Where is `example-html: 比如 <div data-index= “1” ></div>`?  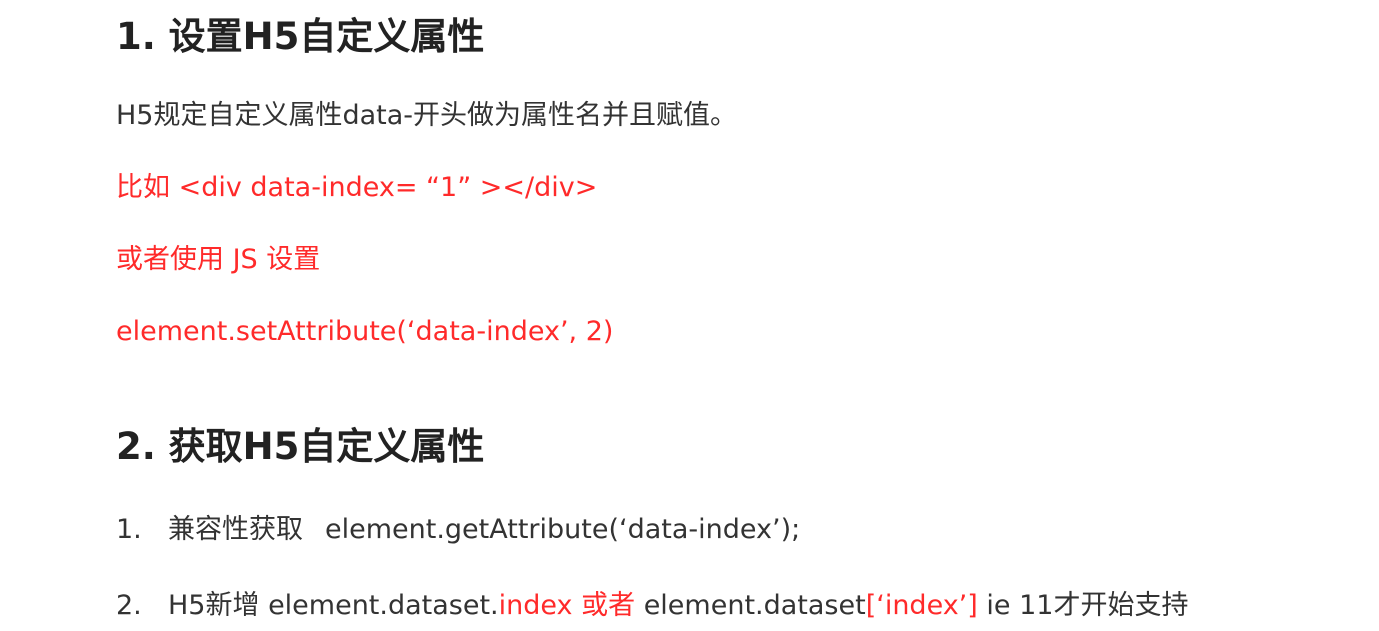
example-html: 比如 <div data-index= “1” ></div> is located at coordinates (357, 187).